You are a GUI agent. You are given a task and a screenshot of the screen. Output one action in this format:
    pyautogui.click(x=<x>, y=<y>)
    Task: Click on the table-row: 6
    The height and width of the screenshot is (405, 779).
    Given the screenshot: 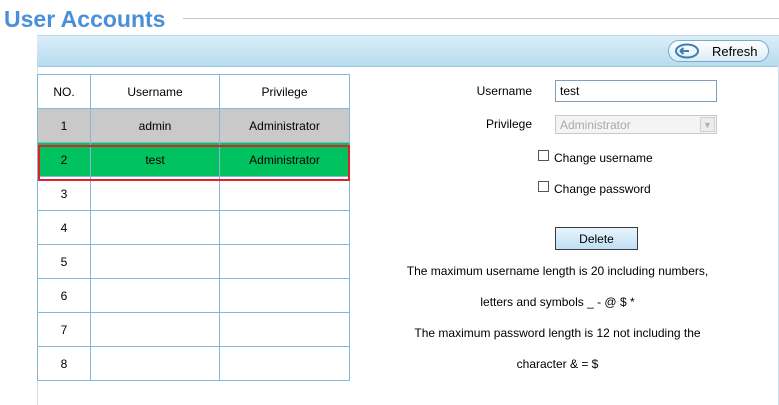 What is the action you would take?
    pyautogui.click(x=193, y=295)
    